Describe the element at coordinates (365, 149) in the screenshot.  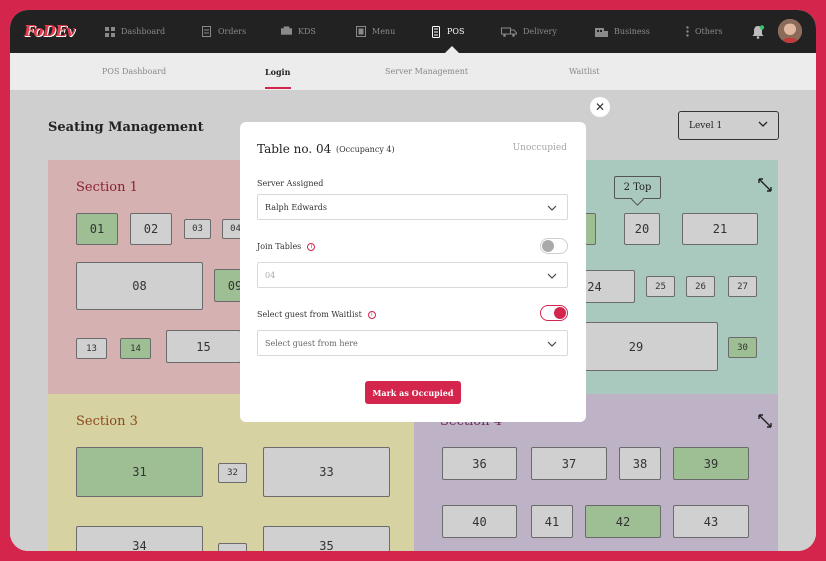
I see `modal-occupancy: (Occupancy 4)` at that location.